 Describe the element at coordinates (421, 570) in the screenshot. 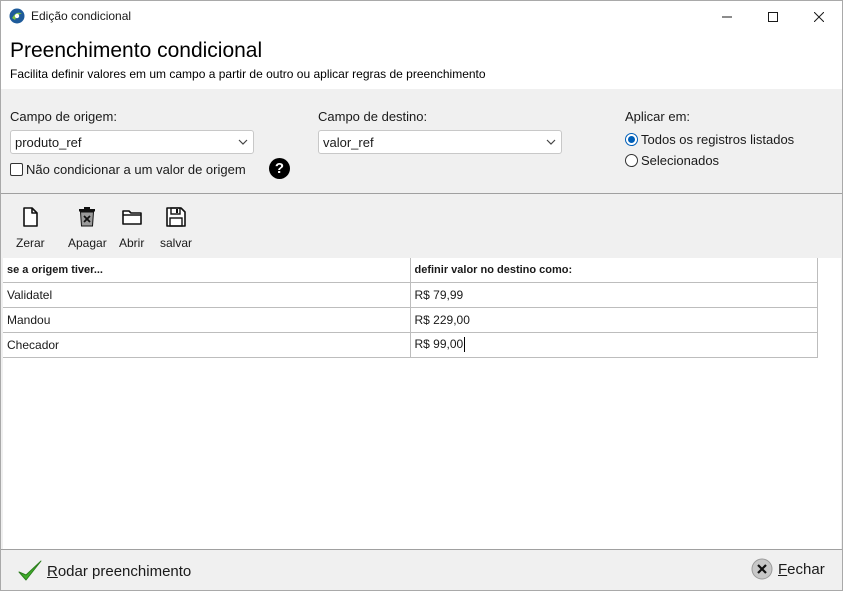

I see `dialog-footer: Rodar preenchimento Fechar` at that location.